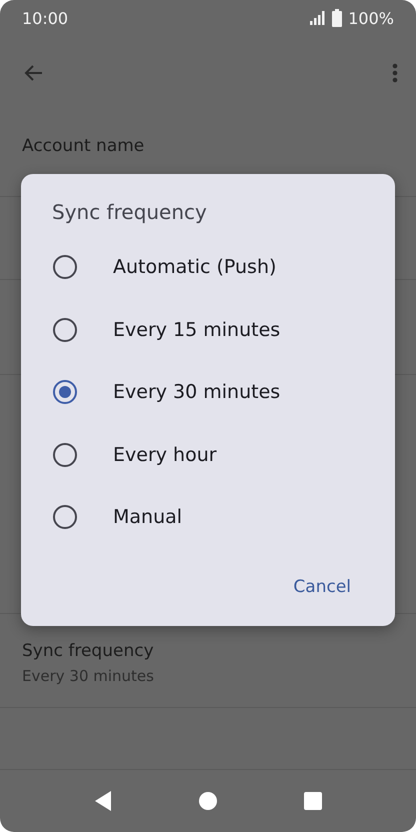 This screenshot has height=832, width=416. I want to click on option-label: Manual, so click(147, 517).